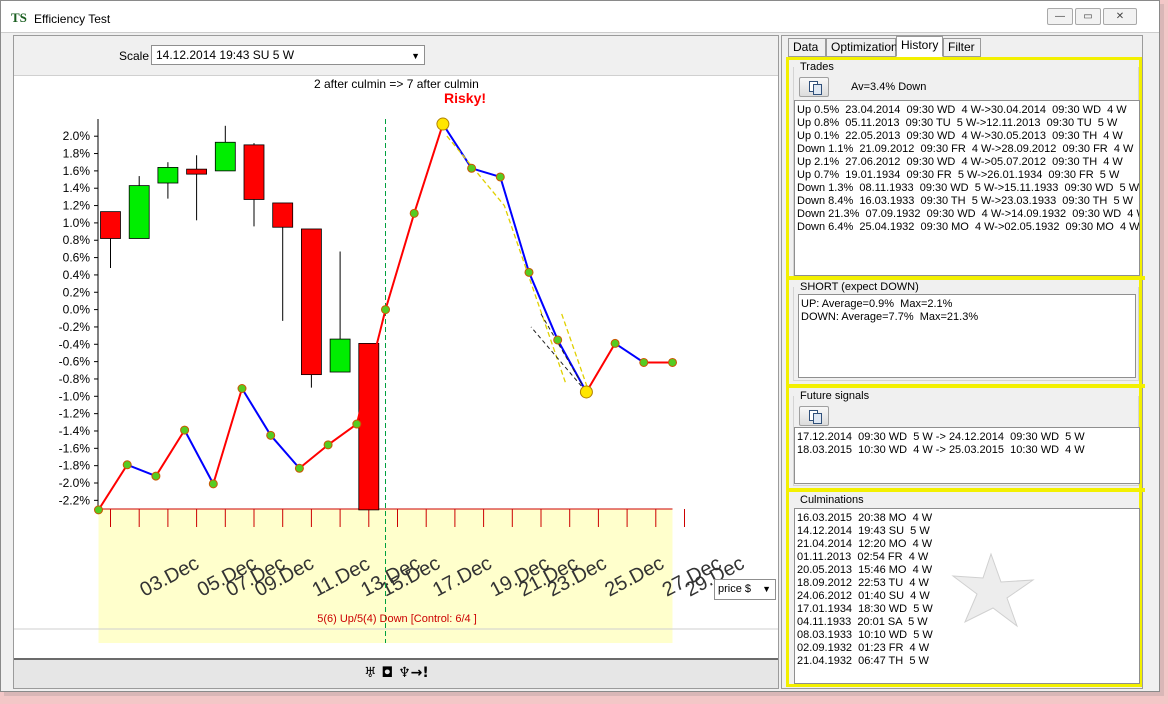  Describe the element at coordinates (396, 84) in the screenshot. I see `chart-annotation: 2 after culmin => 7 after culmin` at that location.